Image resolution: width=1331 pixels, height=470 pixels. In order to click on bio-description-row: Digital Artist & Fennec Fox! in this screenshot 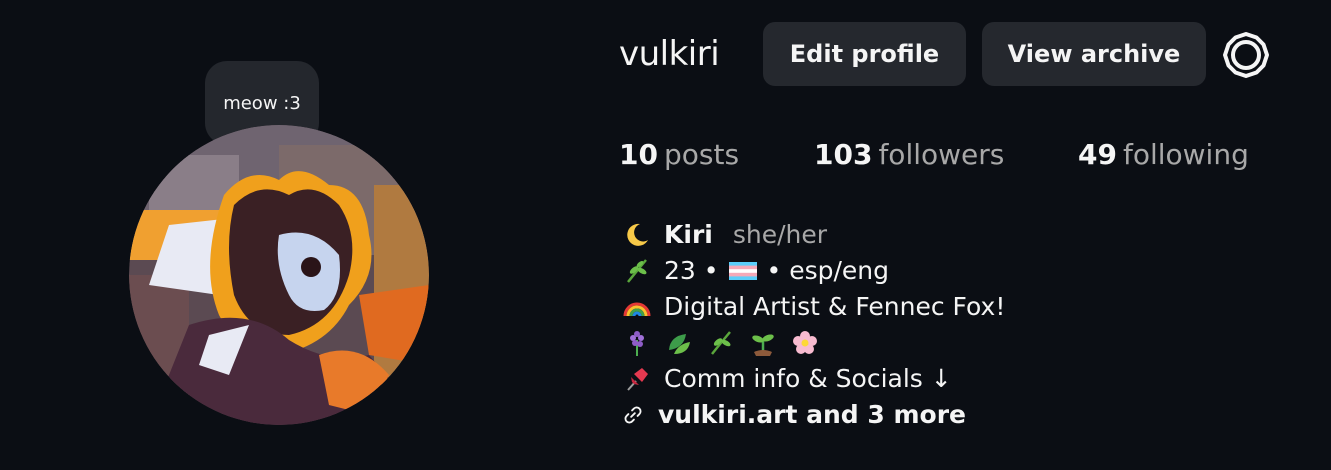, I will do `click(813, 307)`.